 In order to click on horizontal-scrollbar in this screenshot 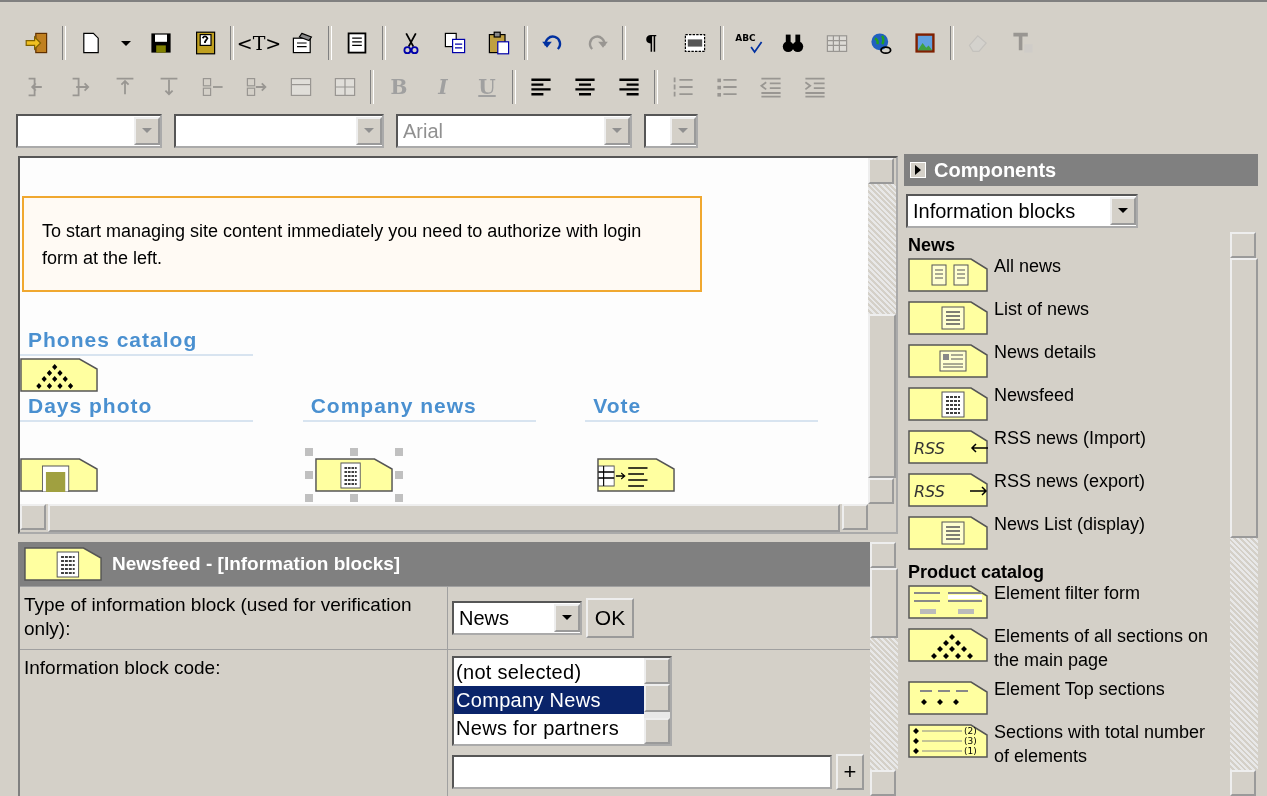, I will do `click(444, 518)`.